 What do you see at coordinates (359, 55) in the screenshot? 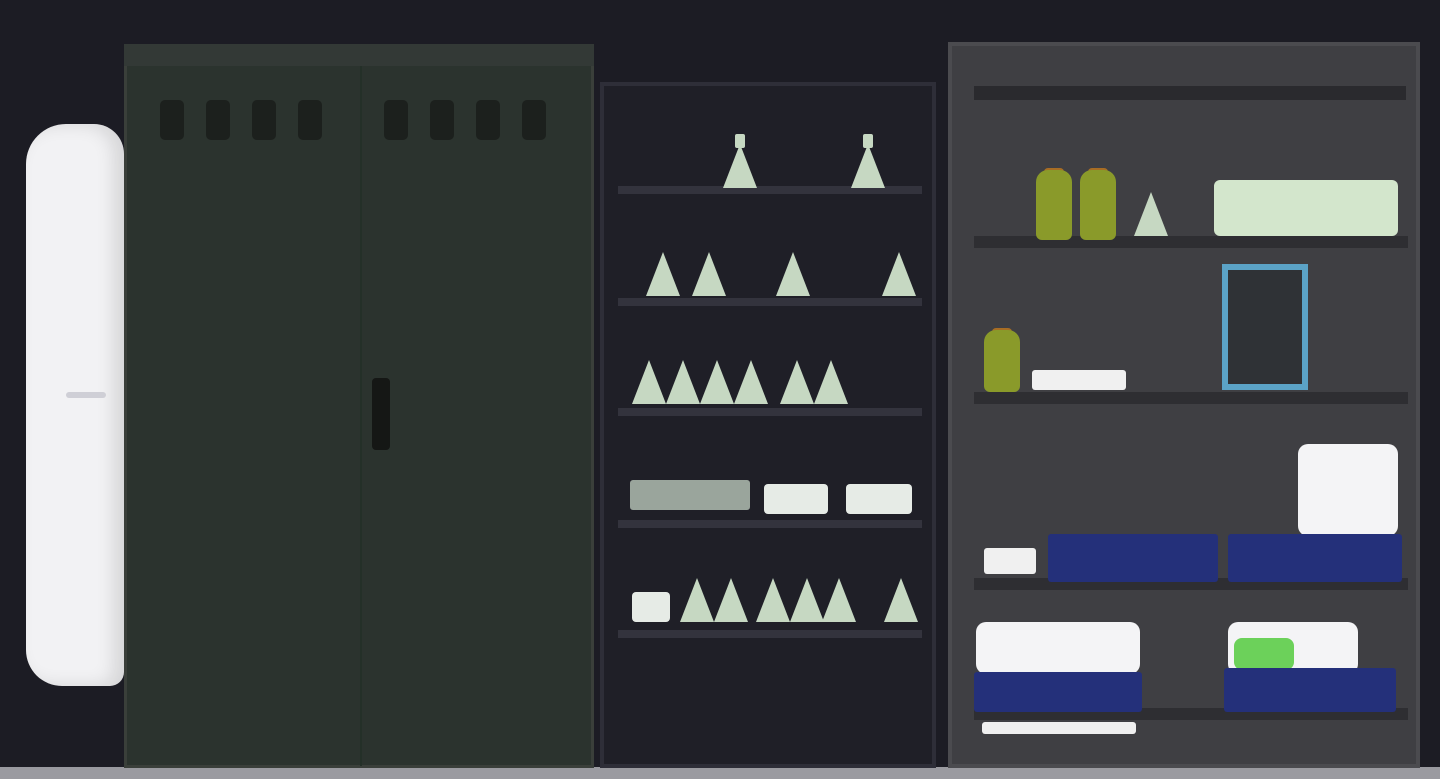
I see `cabinet-top` at bounding box center [359, 55].